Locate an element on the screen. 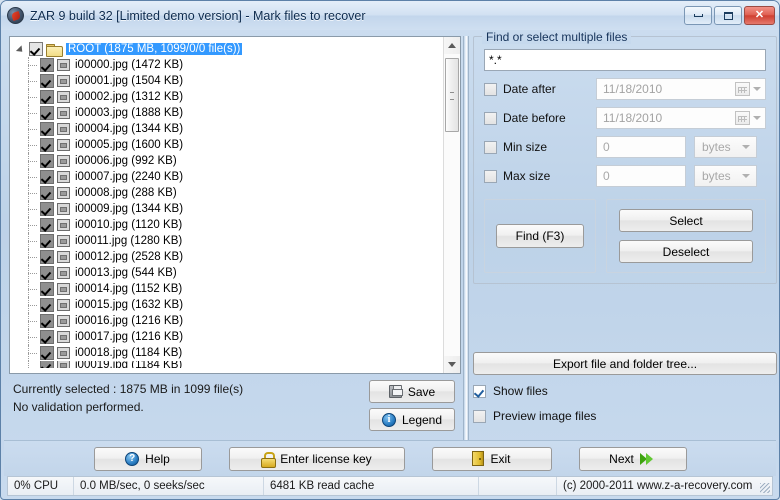 This screenshot has width=780, height=500. next-button: Next is located at coordinates (632, 458).